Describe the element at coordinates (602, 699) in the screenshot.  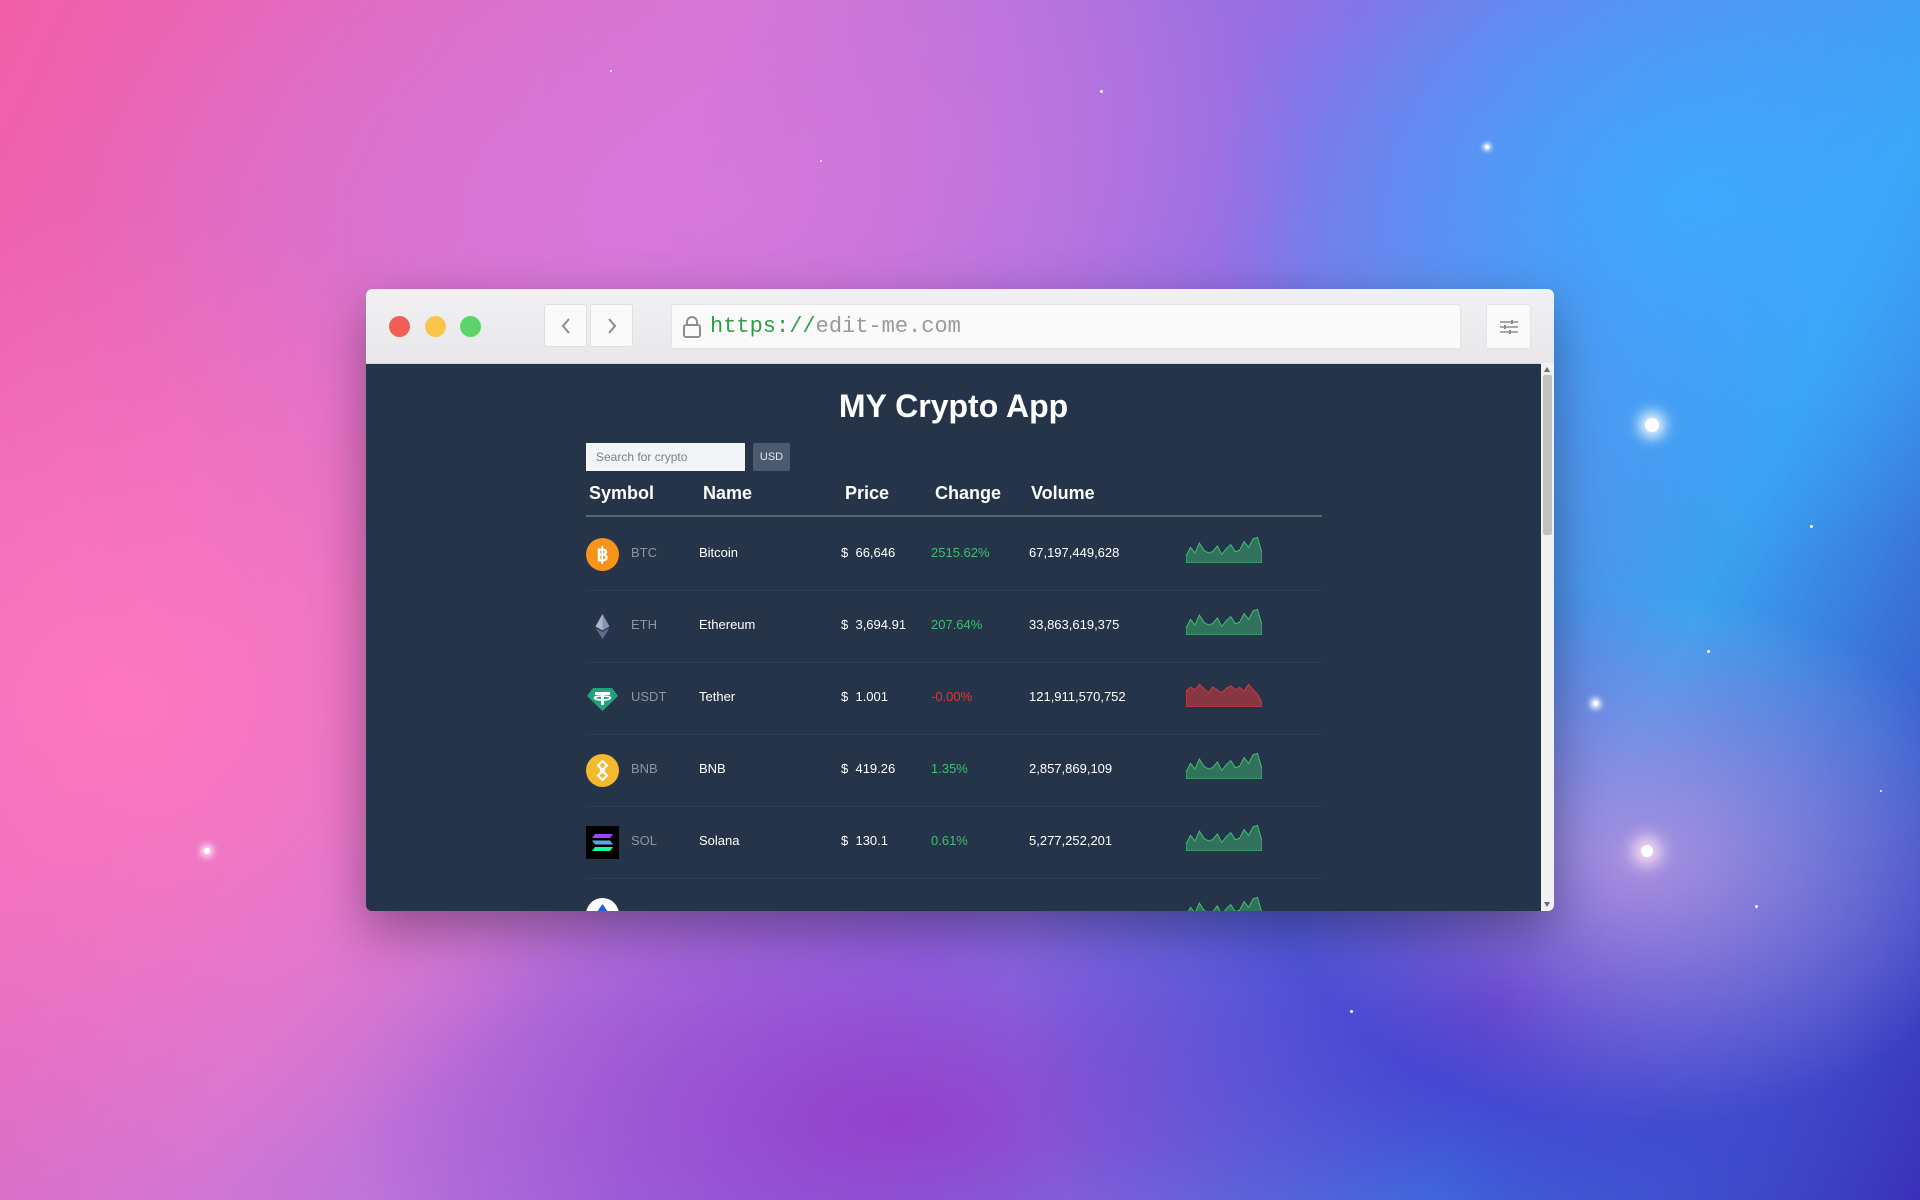
I see `tether-icon` at that location.